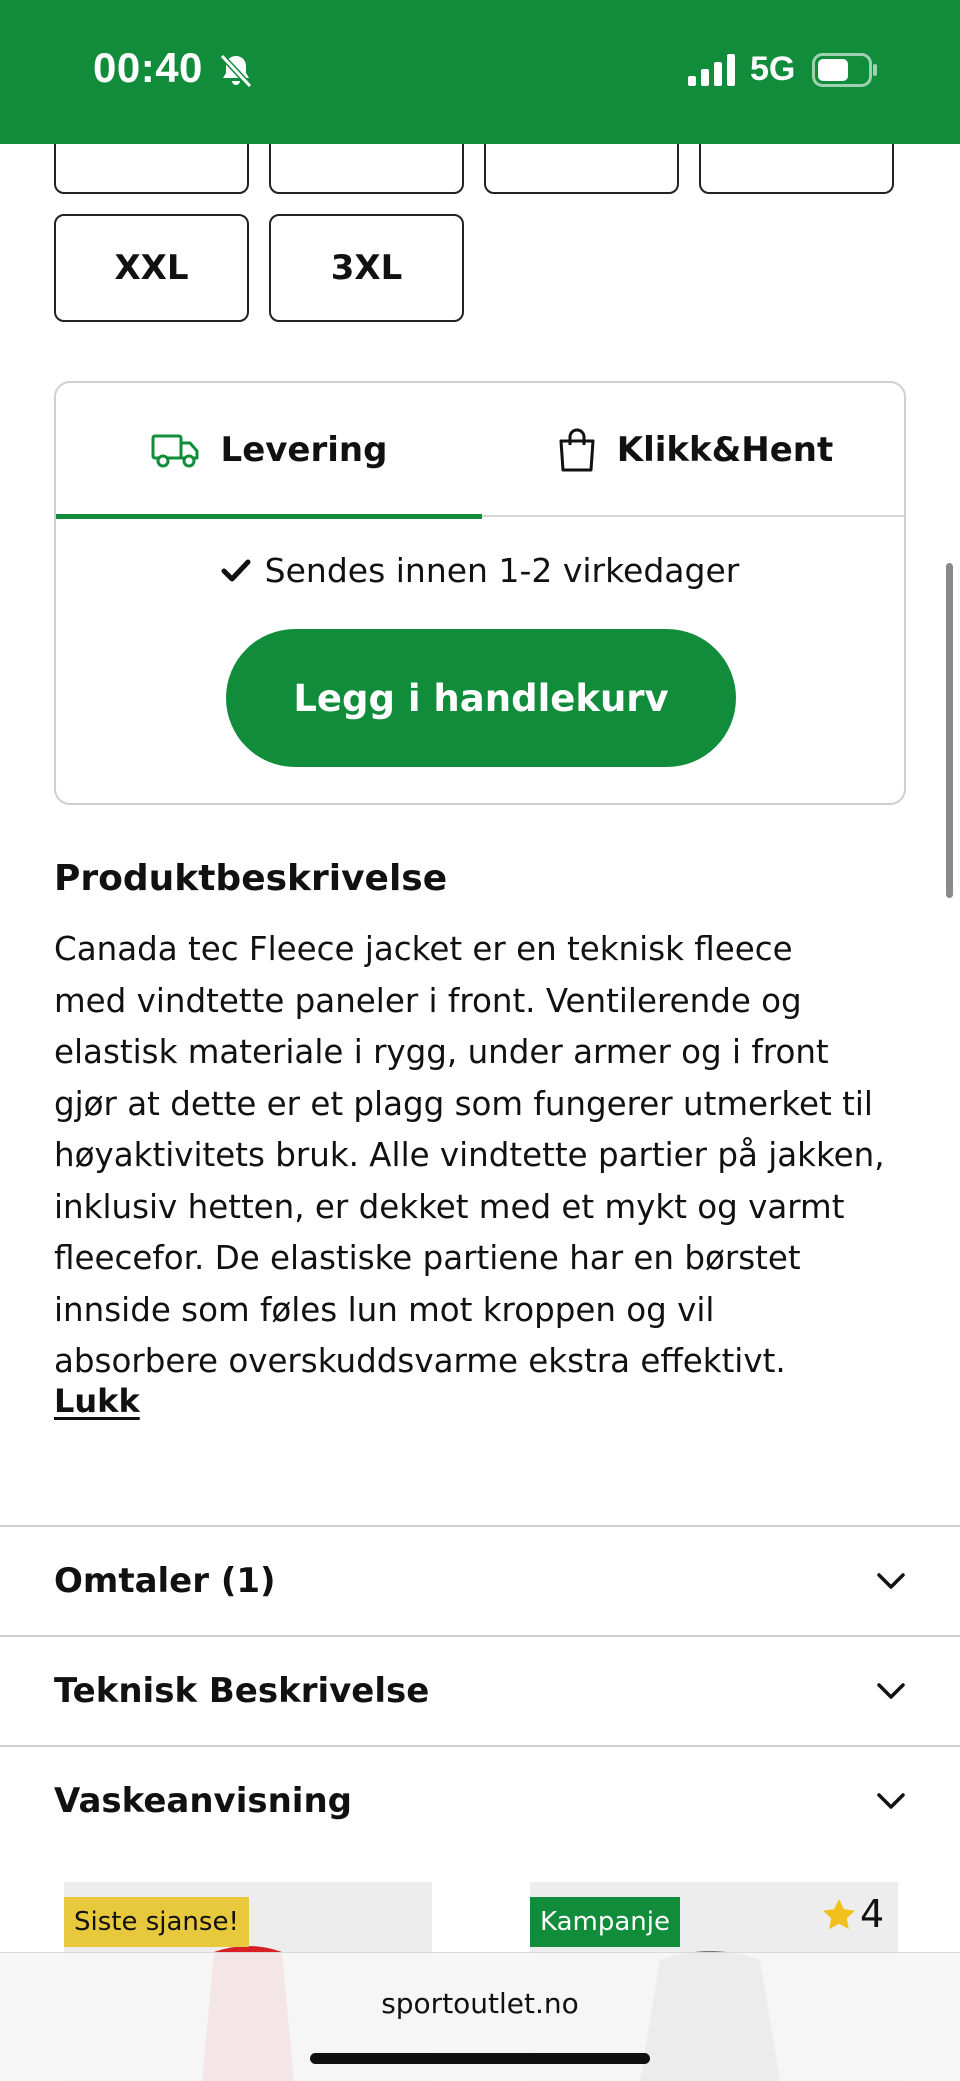  What do you see at coordinates (251, 878) in the screenshot?
I see `description-title: Produktbeskrivelse` at bounding box center [251, 878].